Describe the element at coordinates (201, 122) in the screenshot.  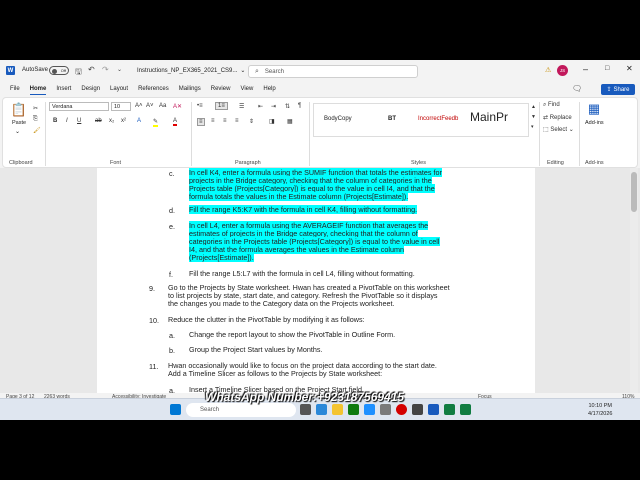
I see `align-left-icon: ≡` at that location.